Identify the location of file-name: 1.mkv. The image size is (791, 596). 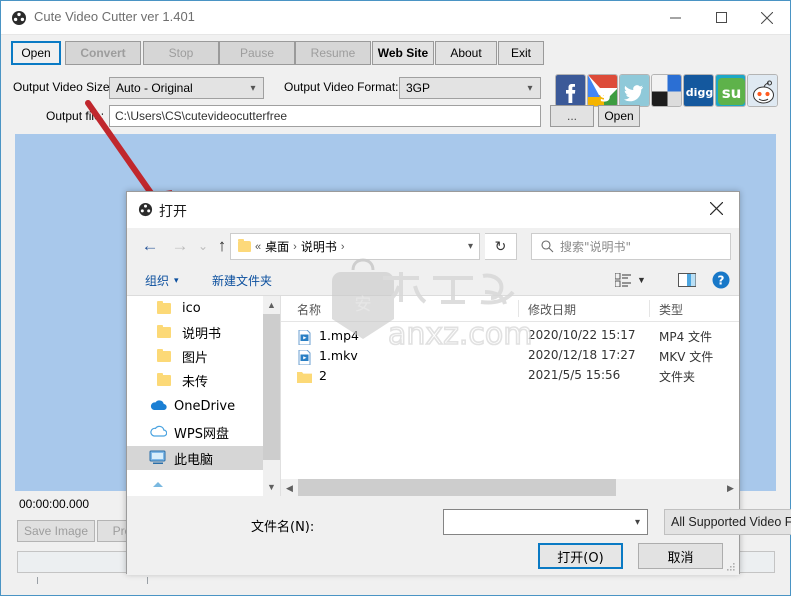
(338, 355).